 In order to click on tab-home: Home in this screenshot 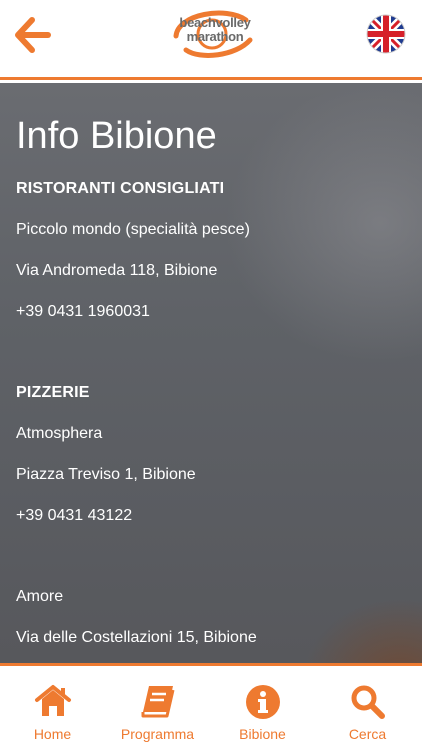, I will do `click(52, 708)`.